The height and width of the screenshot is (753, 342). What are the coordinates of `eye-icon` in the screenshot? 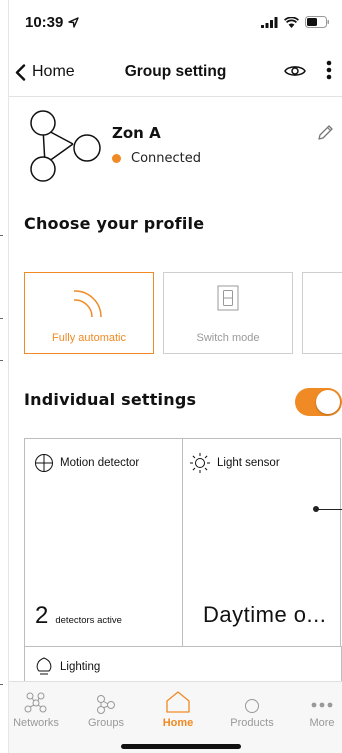 It's located at (295, 70).